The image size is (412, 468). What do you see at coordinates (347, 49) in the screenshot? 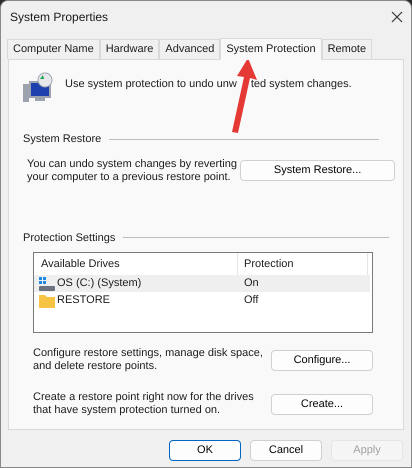
I see `tab: Remote` at bounding box center [347, 49].